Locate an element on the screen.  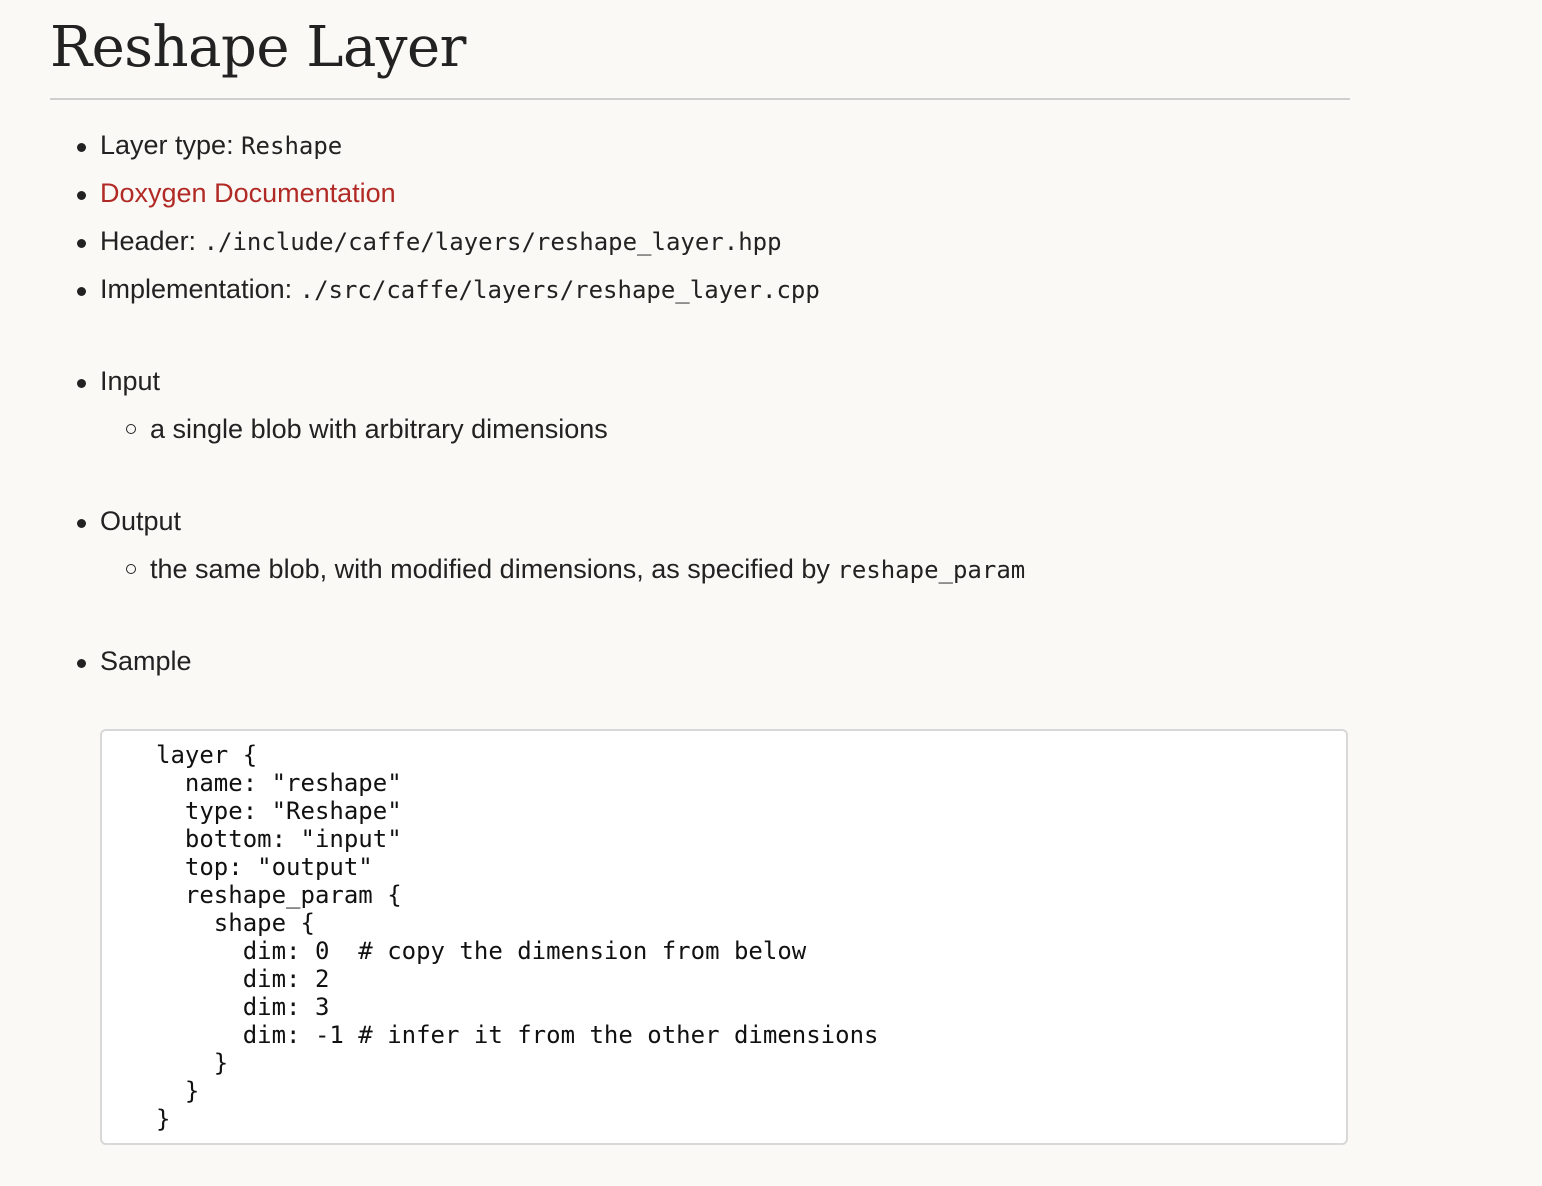
layer-type-label: Layer type: is located at coordinates (167, 145).